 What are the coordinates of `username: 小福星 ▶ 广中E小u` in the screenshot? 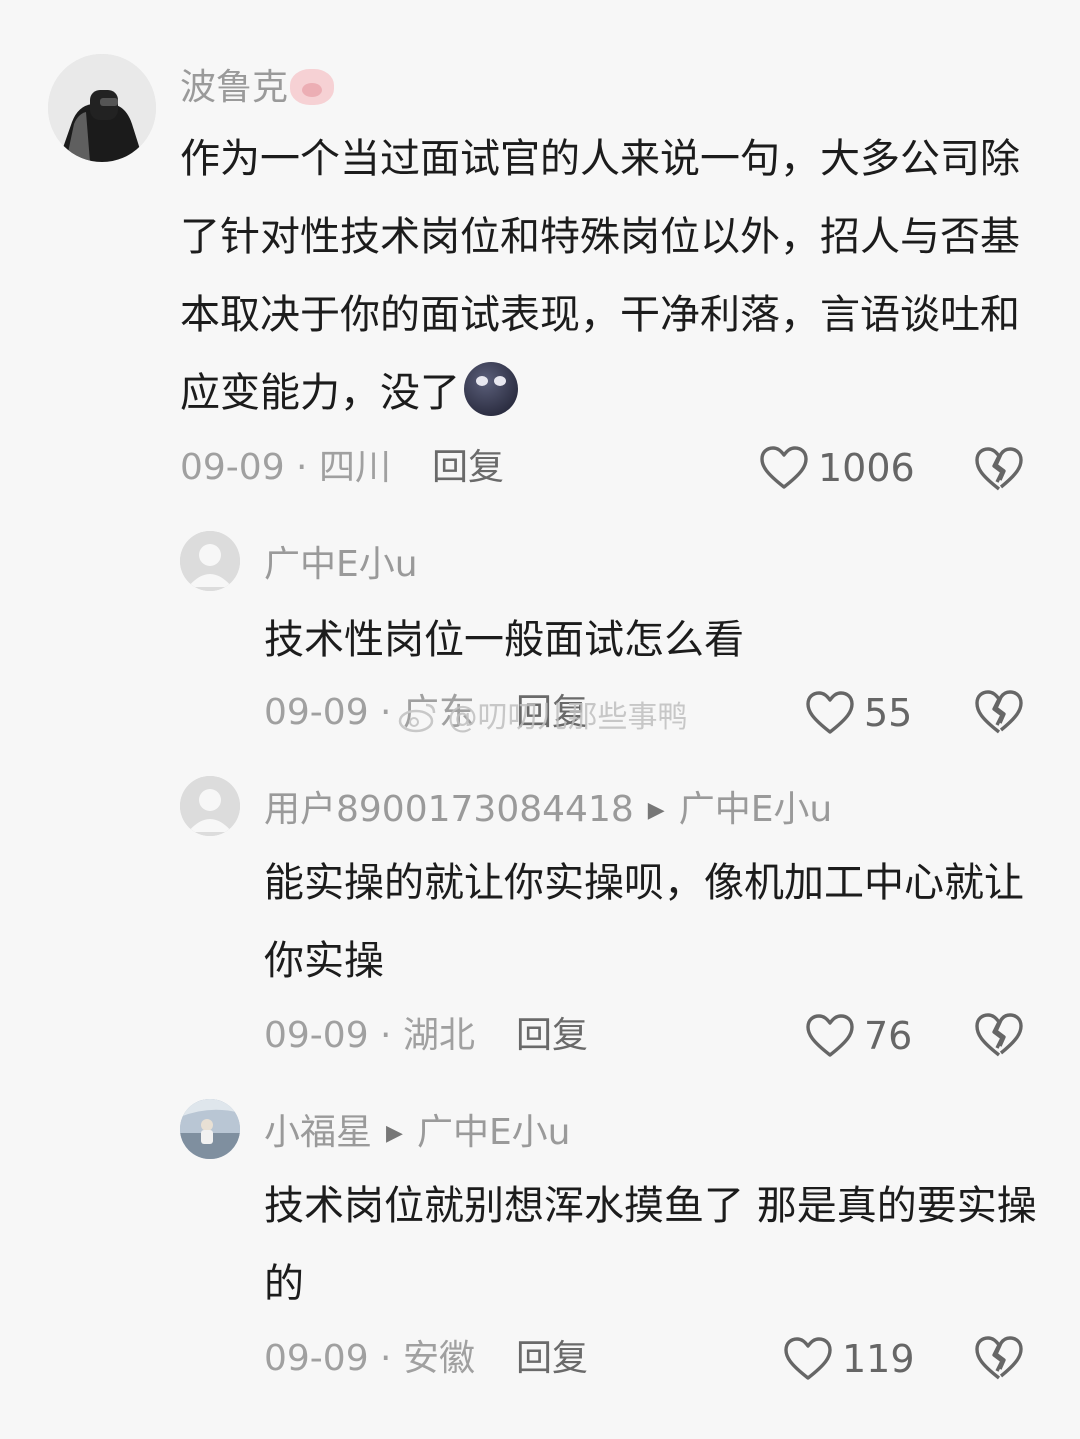 It's located at (417, 1133).